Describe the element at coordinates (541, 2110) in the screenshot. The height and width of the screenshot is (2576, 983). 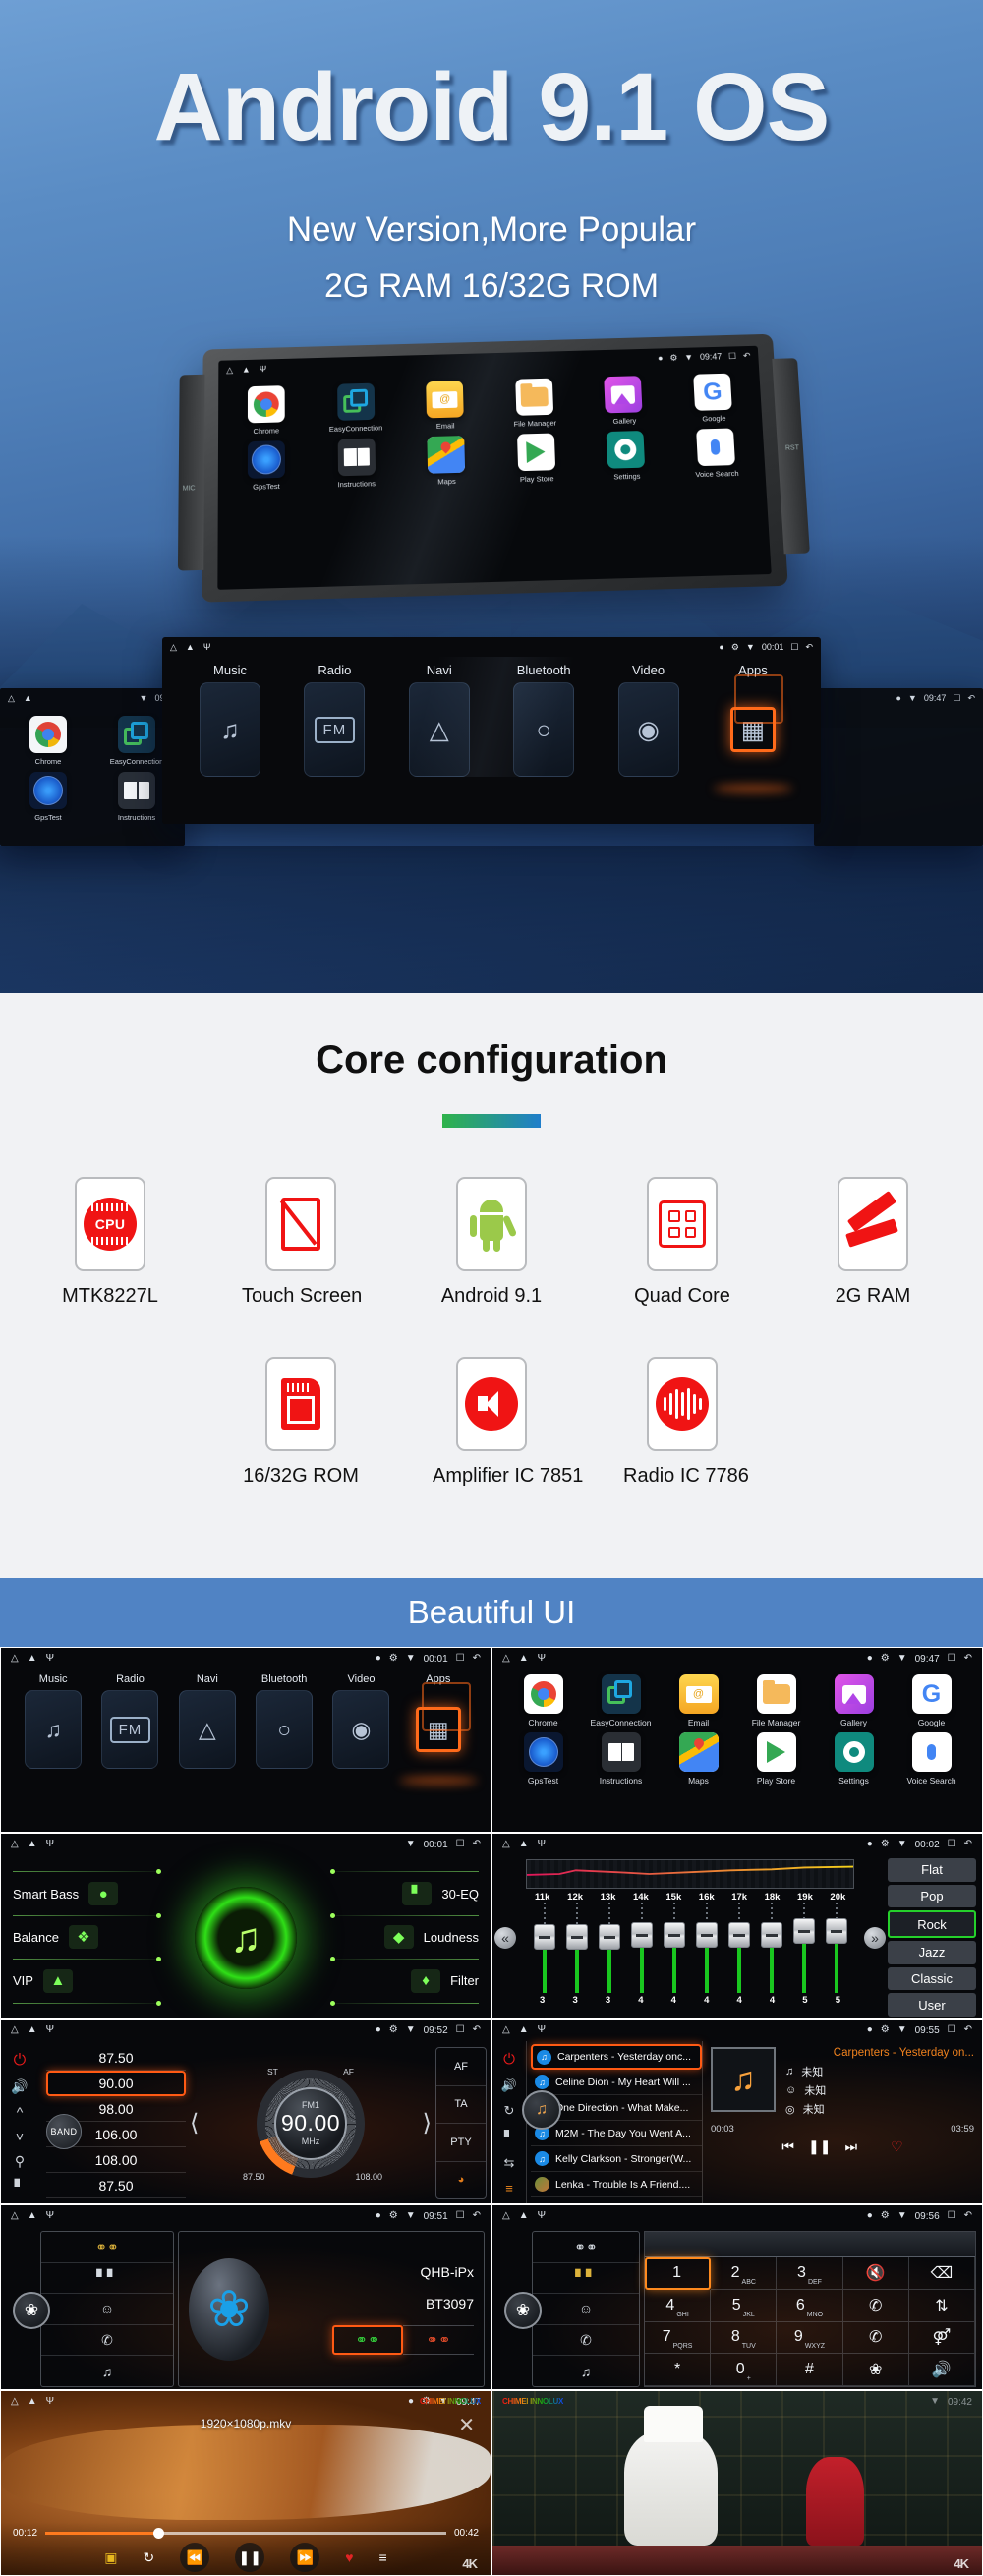
I see `music-knob: ♫` at that location.